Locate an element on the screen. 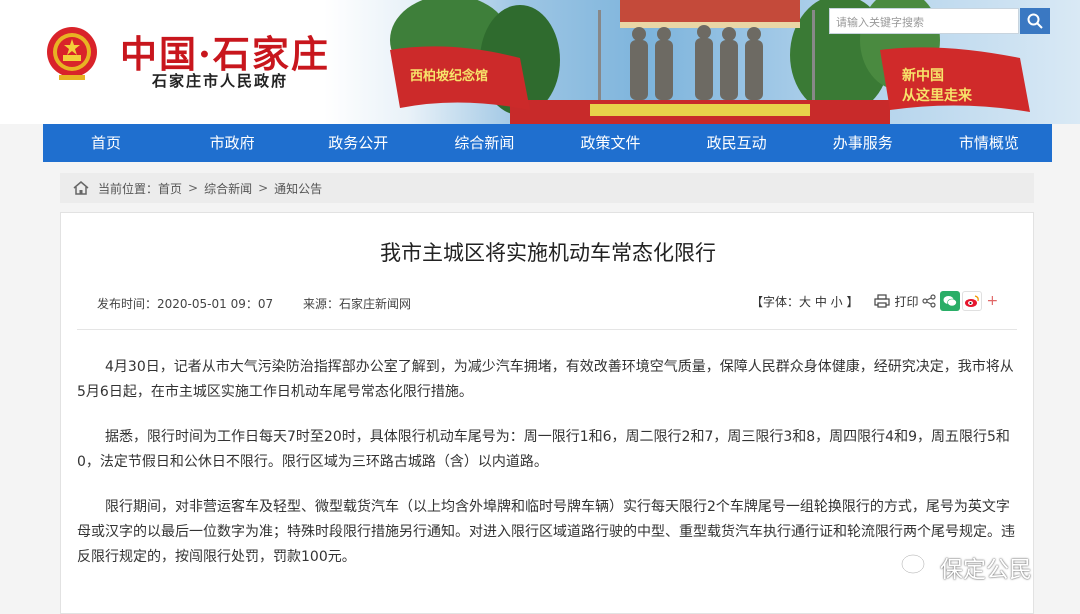 Image resolution: width=1080 pixels, height=614 pixels. weibo-eye-icon is located at coordinates (972, 301).